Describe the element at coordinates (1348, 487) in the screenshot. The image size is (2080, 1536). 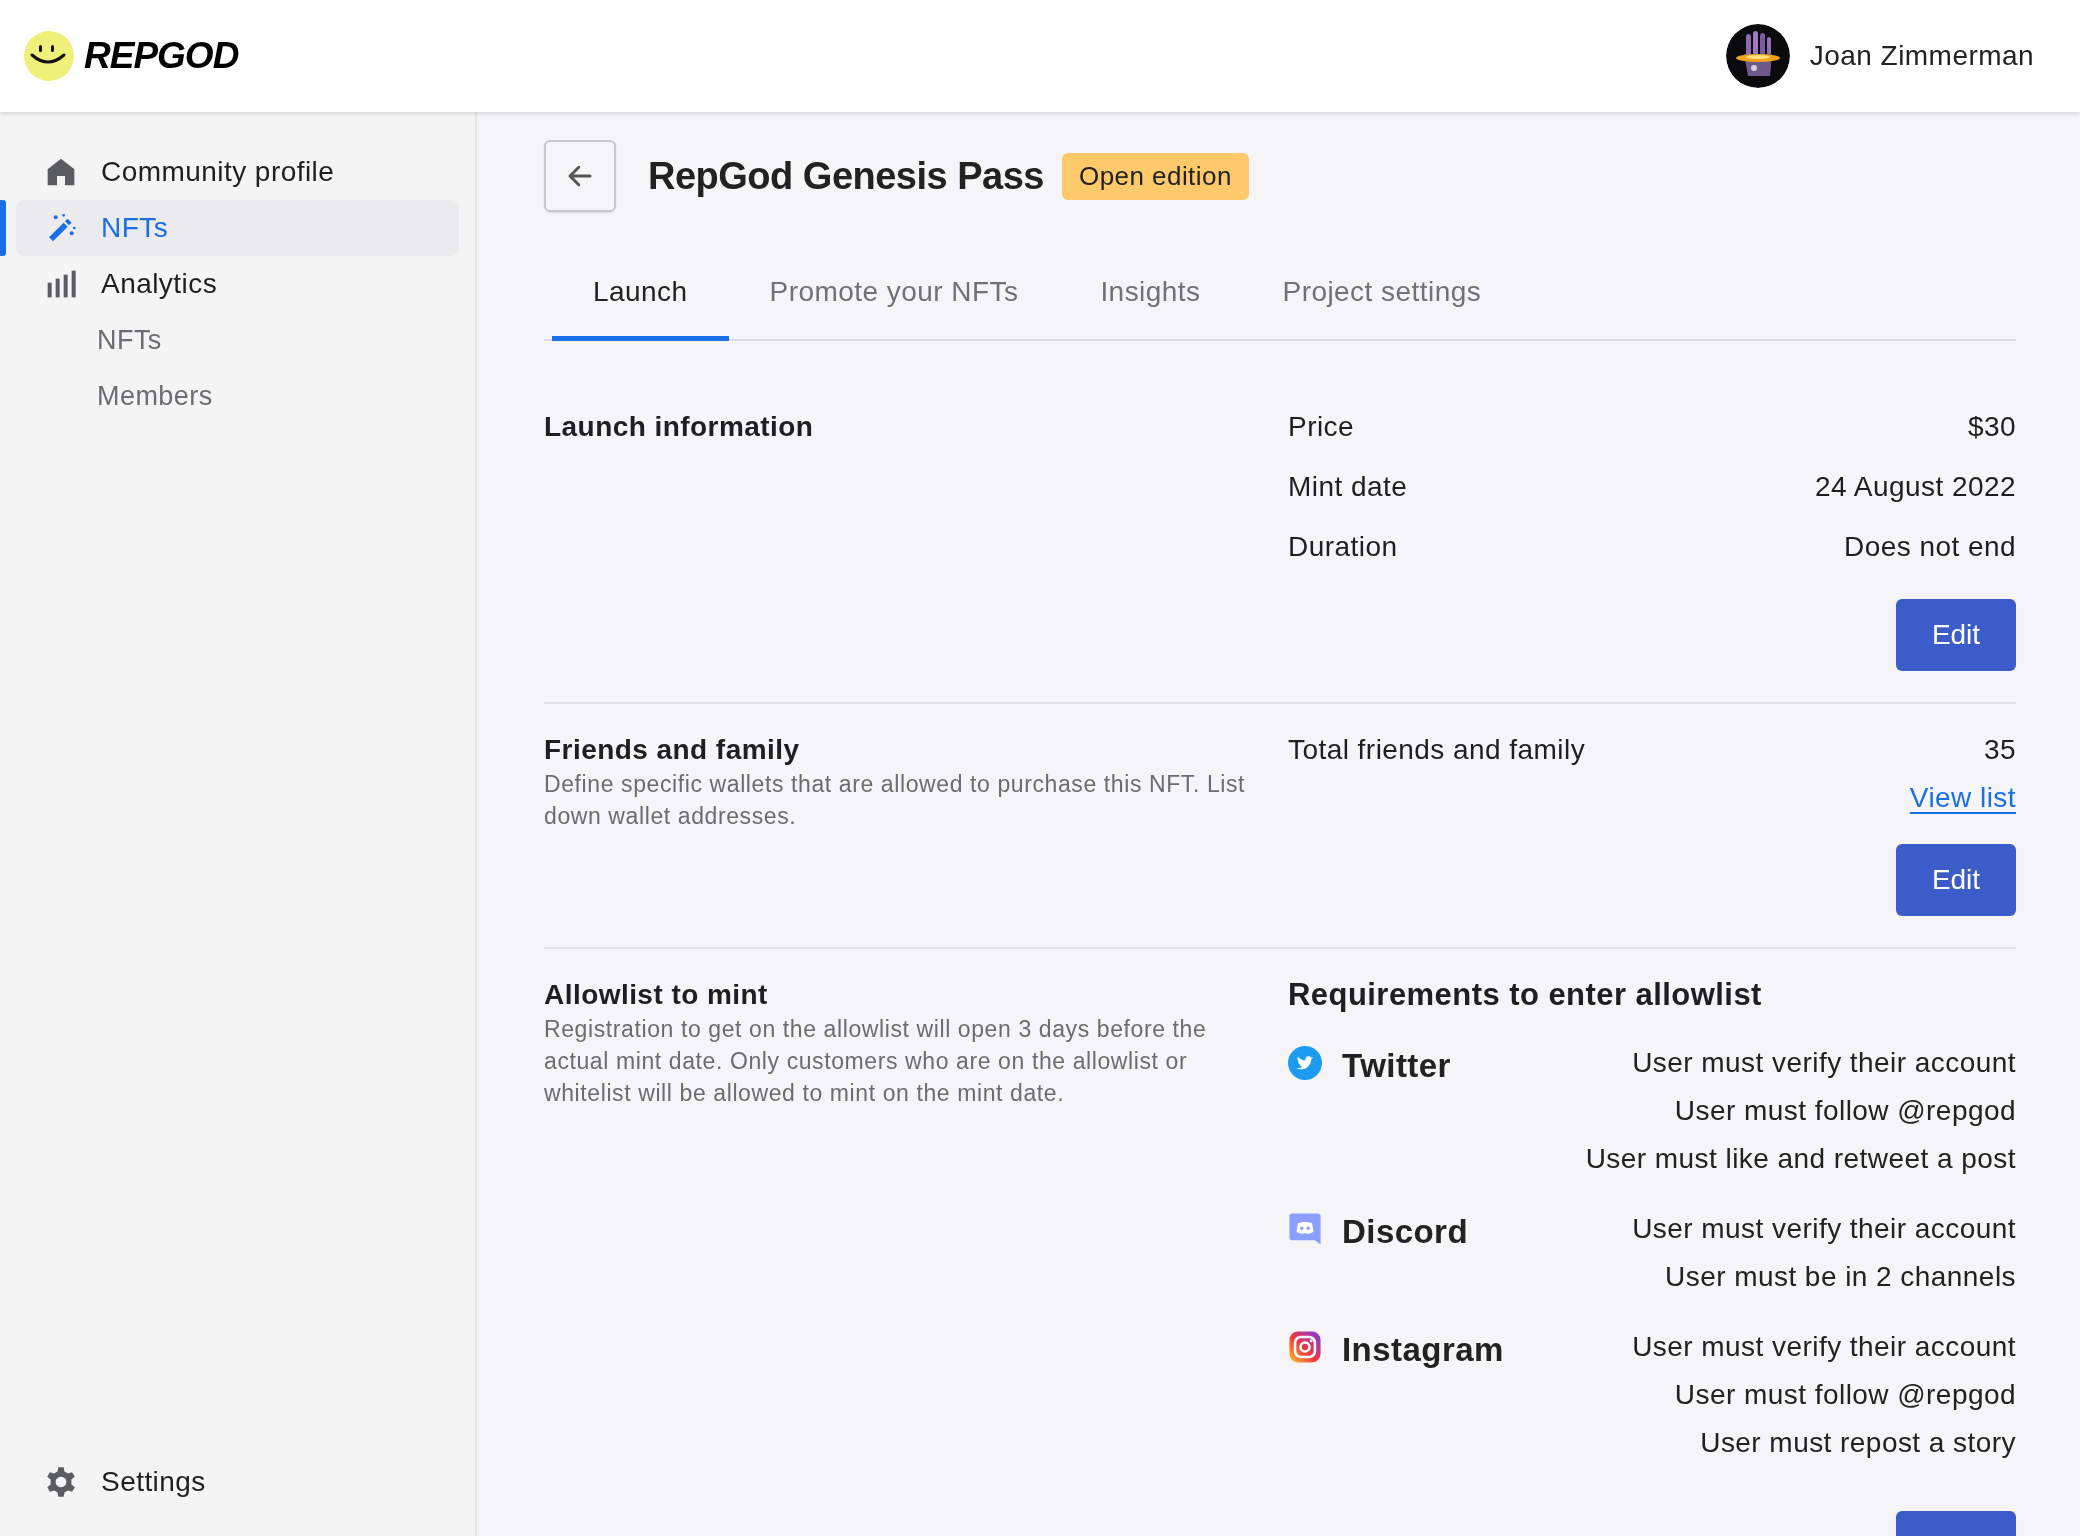
I see `field-label: Mint date` at that location.